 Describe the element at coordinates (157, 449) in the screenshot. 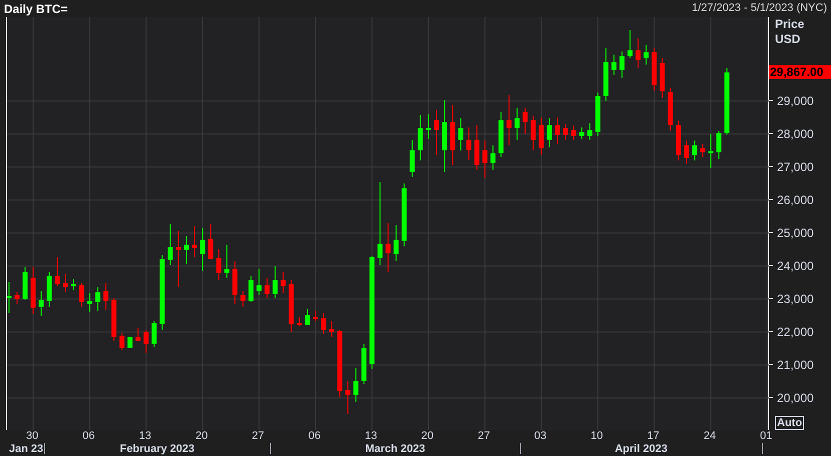

I see `month-label: February 2023` at that location.